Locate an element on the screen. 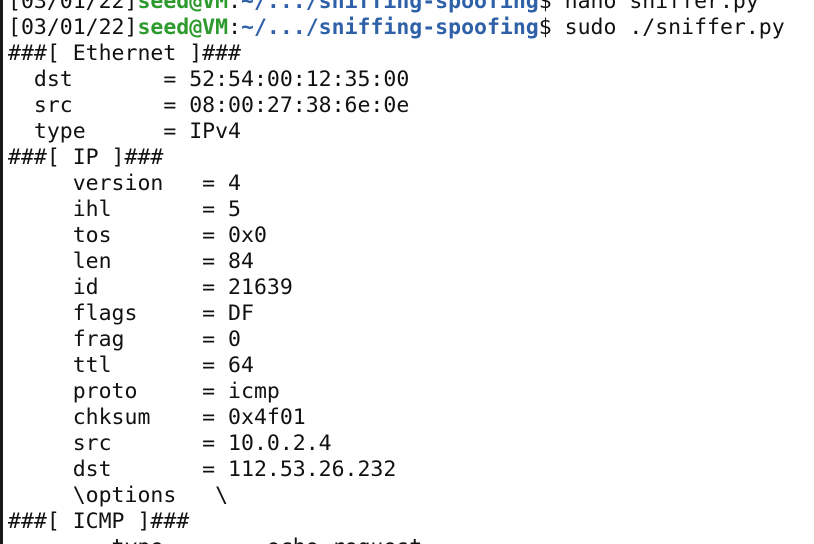  output-line: dst = 112.53.26.232 is located at coordinates (202, 469).